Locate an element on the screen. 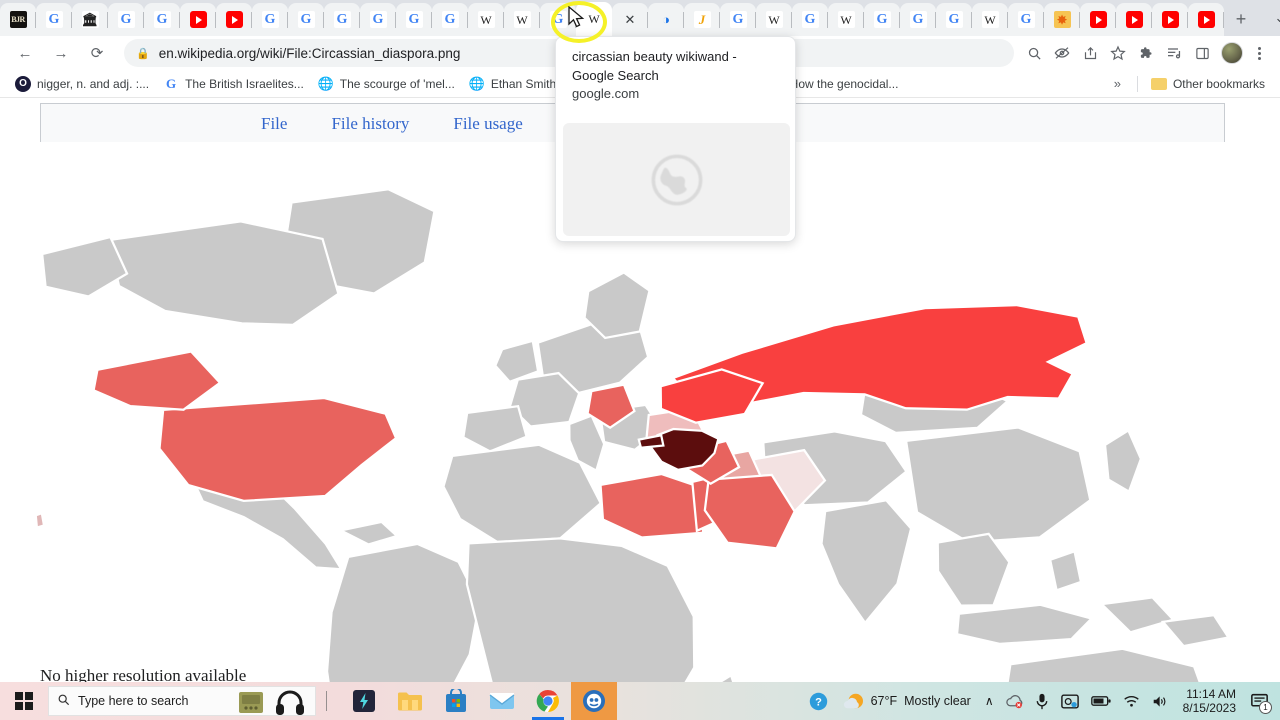 The width and height of the screenshot is (1280, 720). oed-icon: O is located at coordinates (23, 83).